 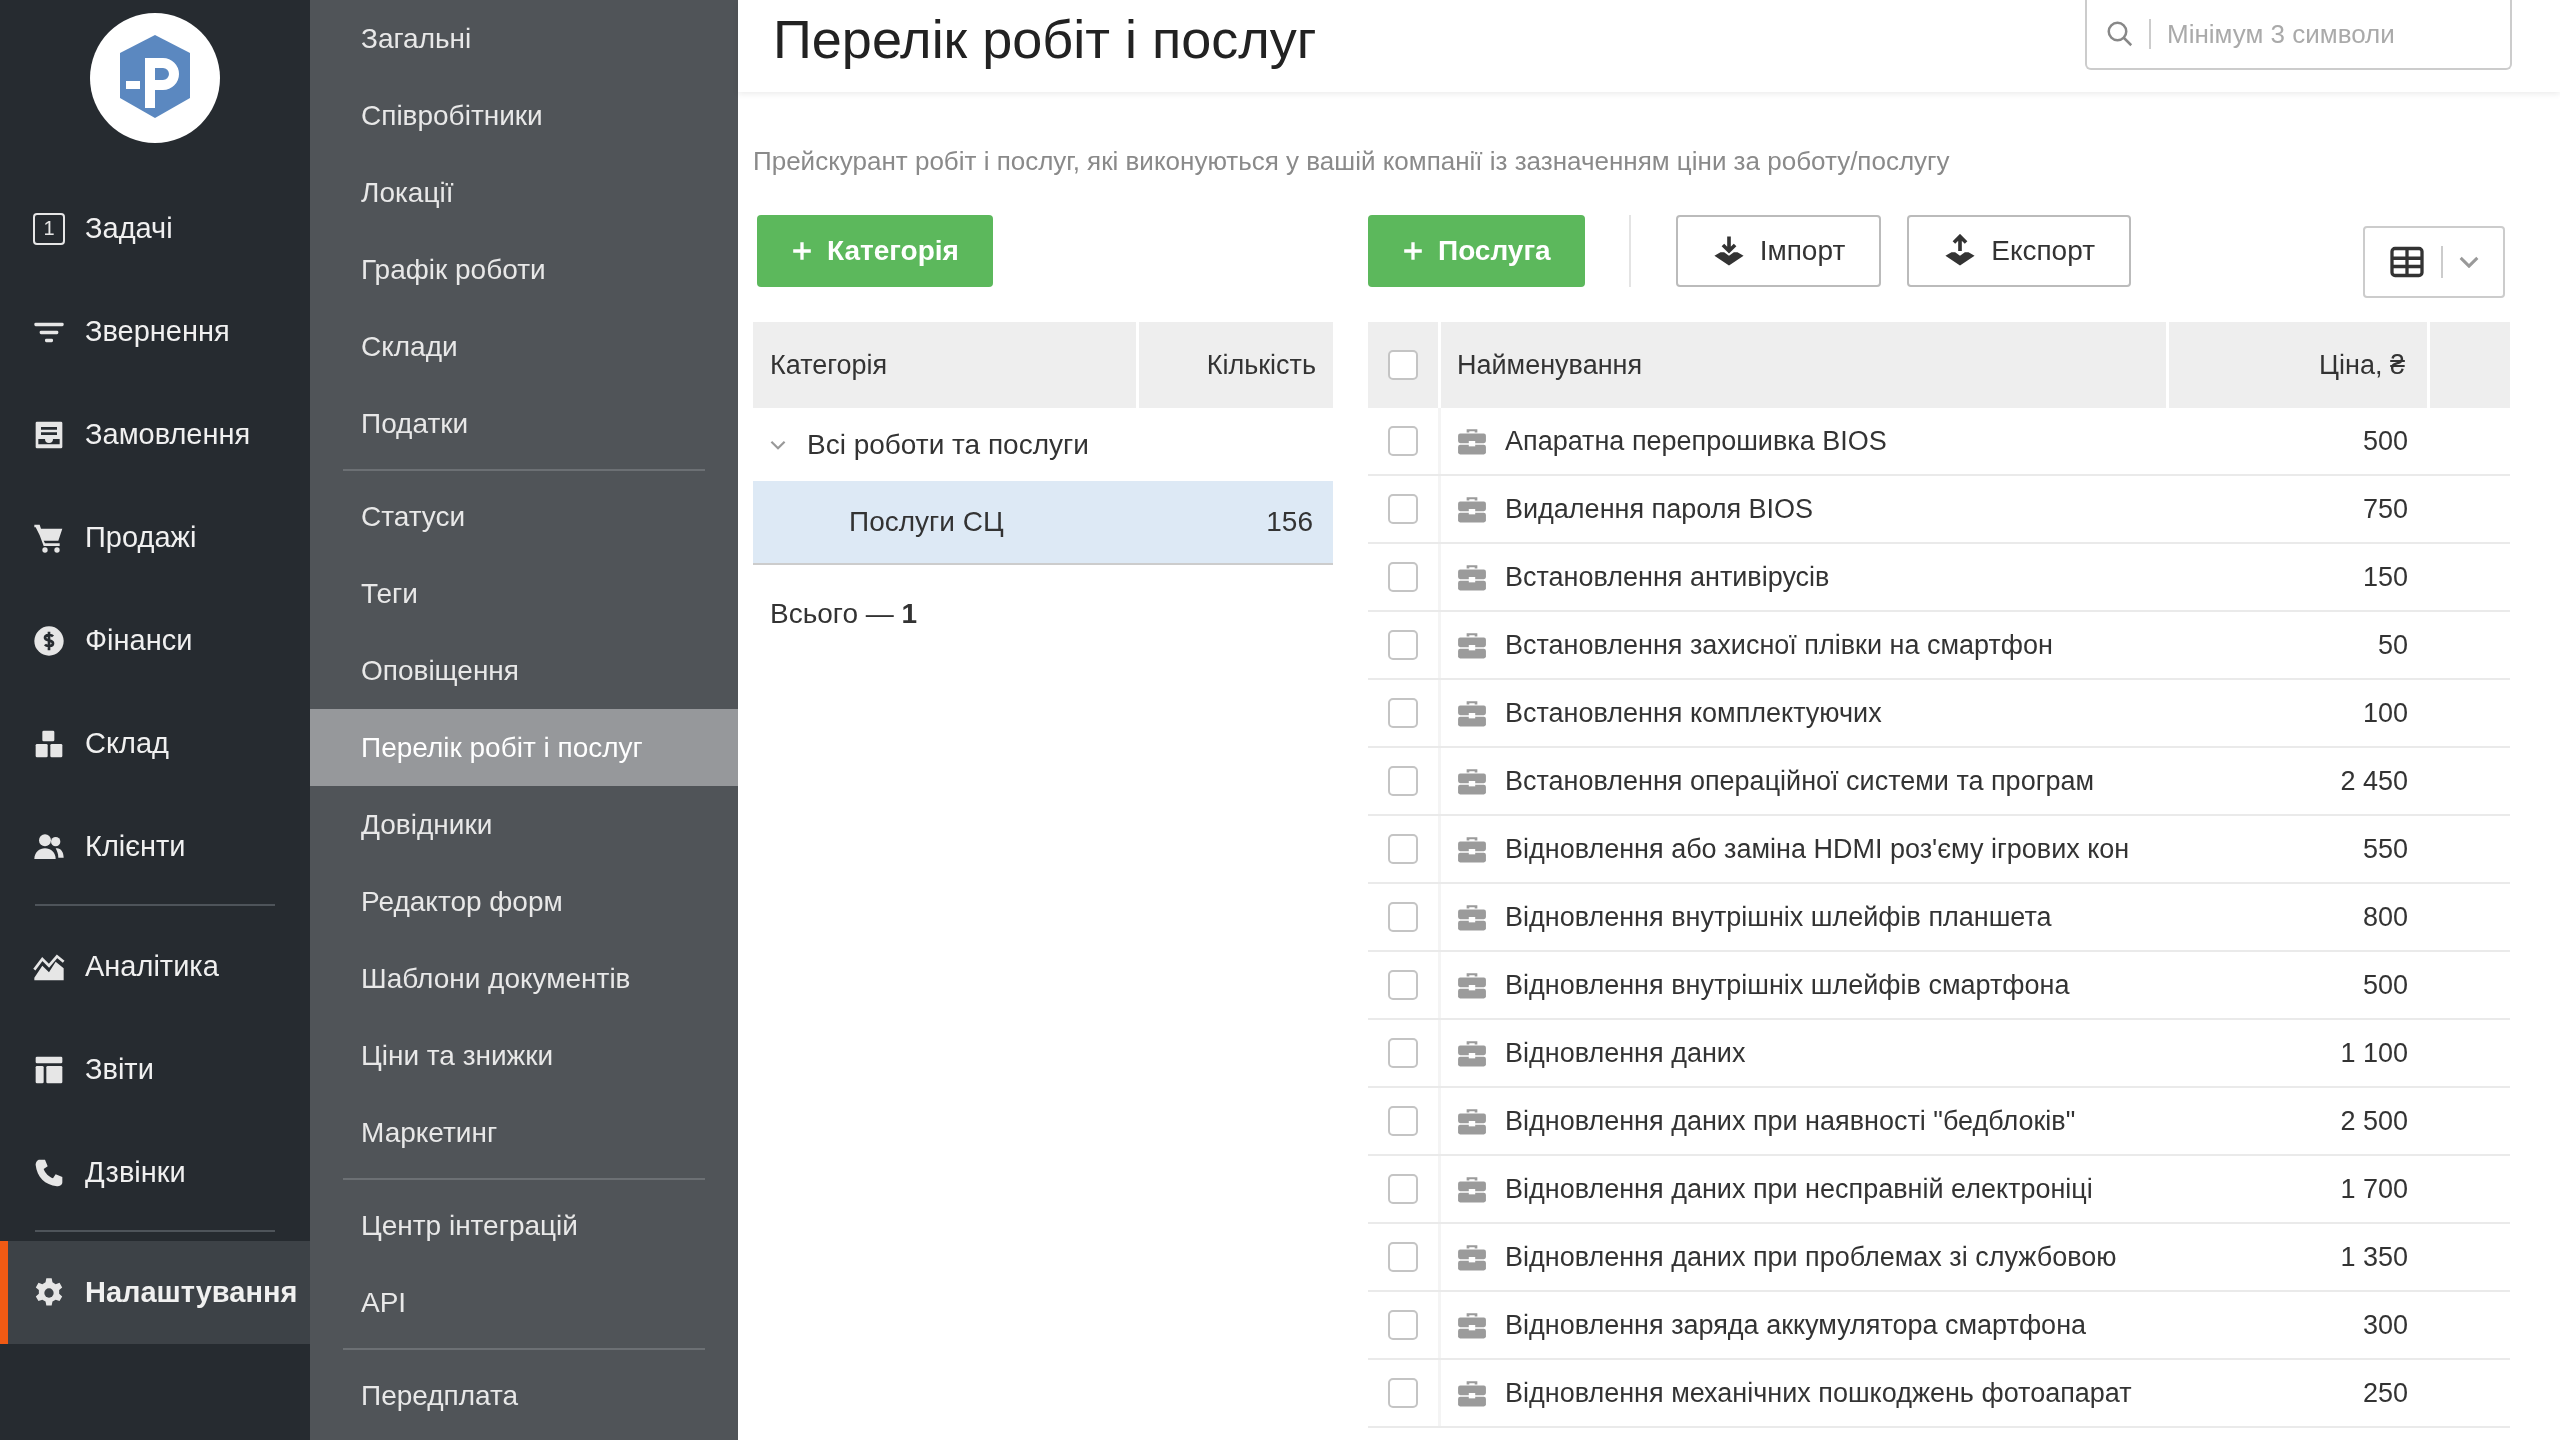 I want to click on menu-item: Локації, so click(x=524, y=192).